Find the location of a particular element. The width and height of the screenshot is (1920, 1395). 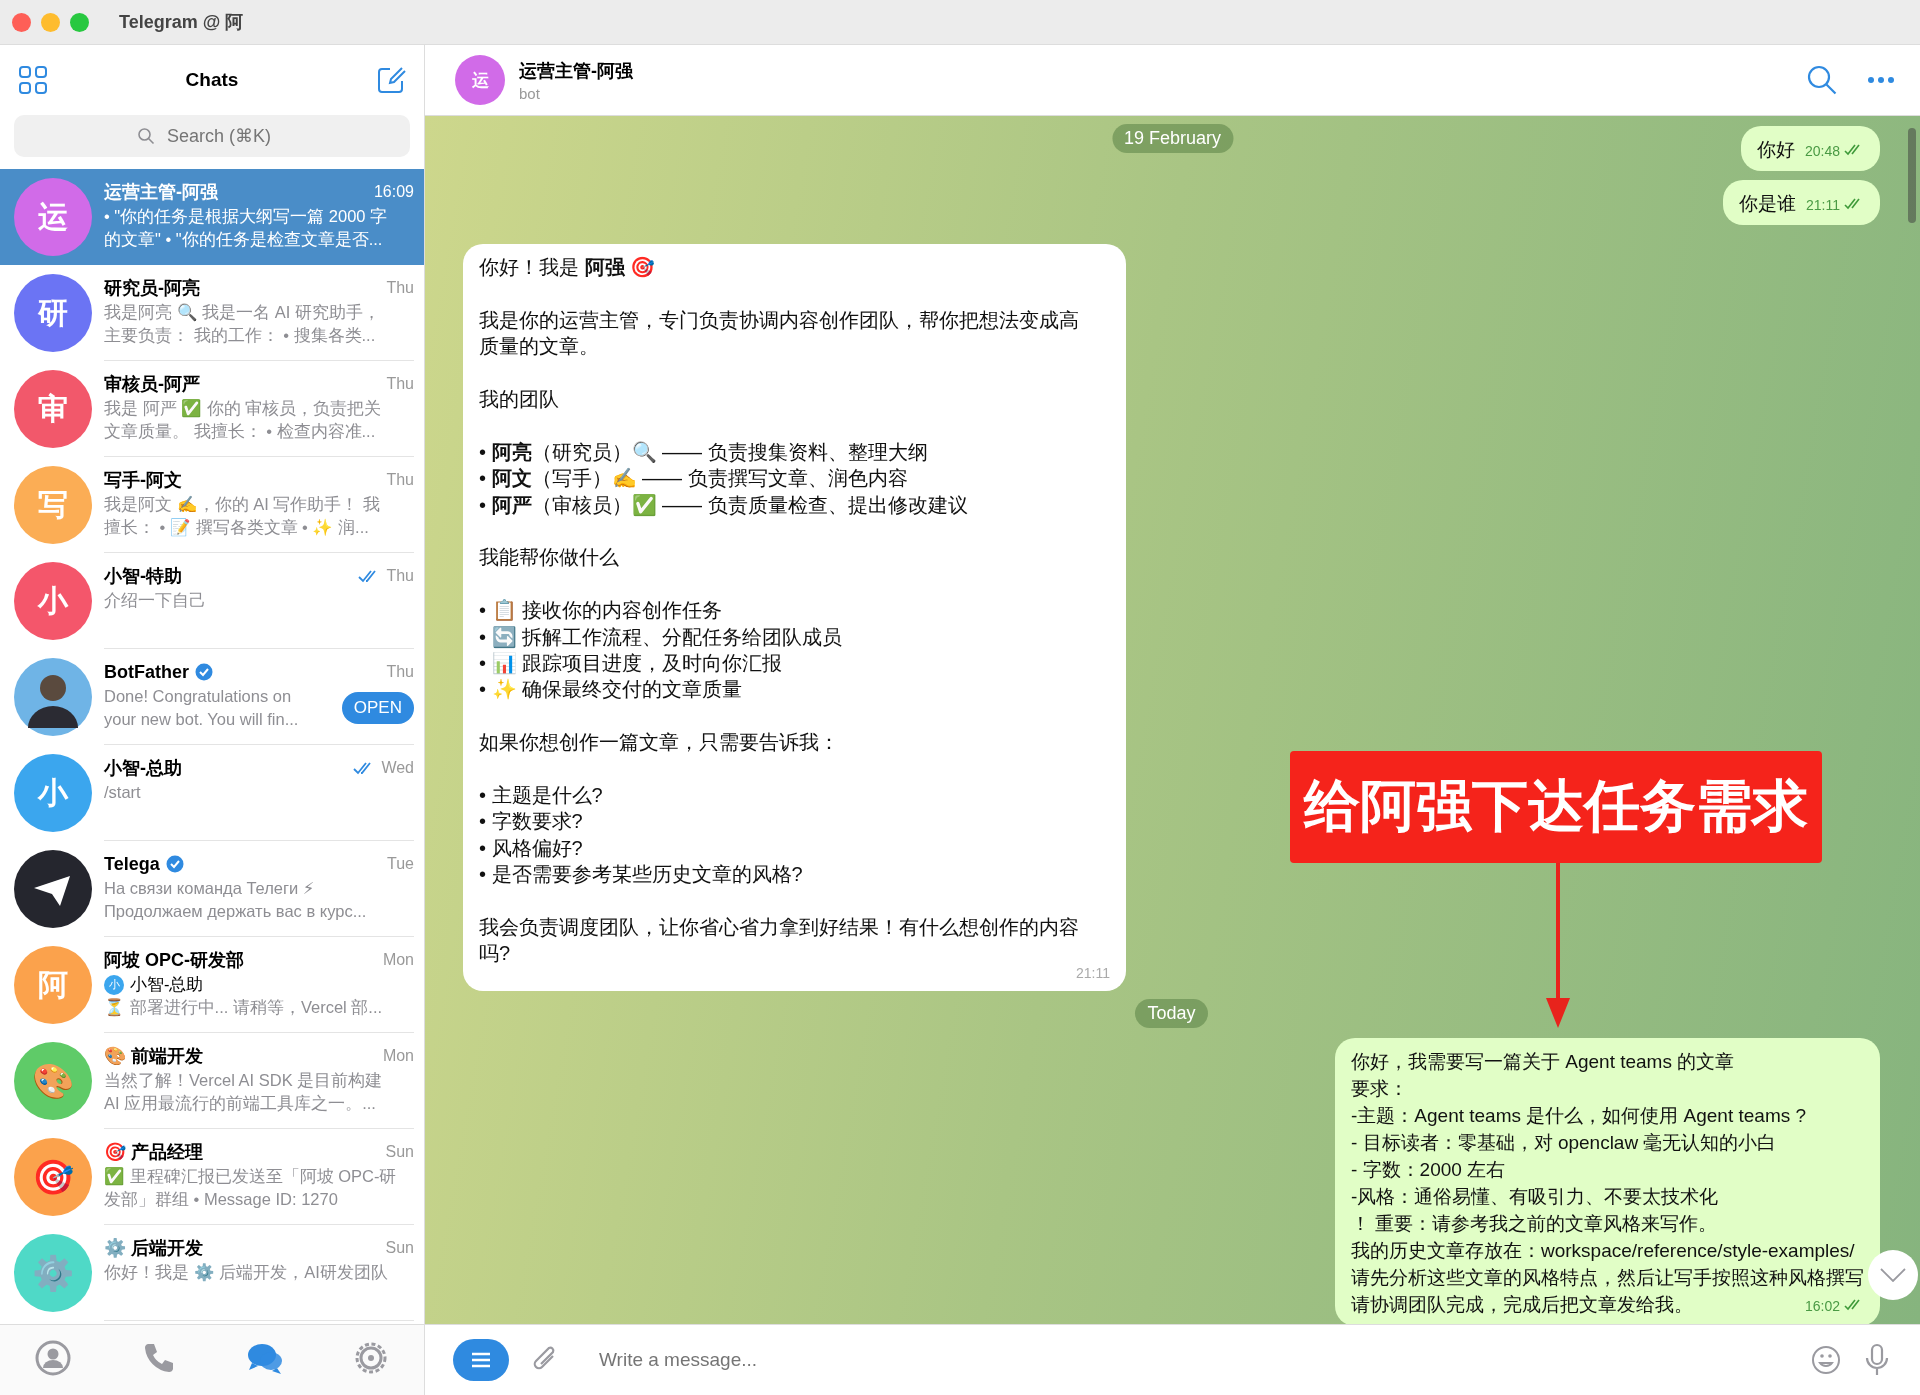

message-time: 16:02 is located at coordinates (1821, 1306).